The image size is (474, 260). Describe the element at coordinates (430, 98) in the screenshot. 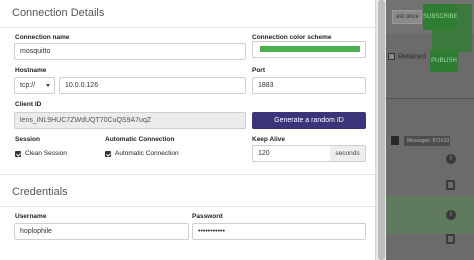

I see `background-divider` at that location.